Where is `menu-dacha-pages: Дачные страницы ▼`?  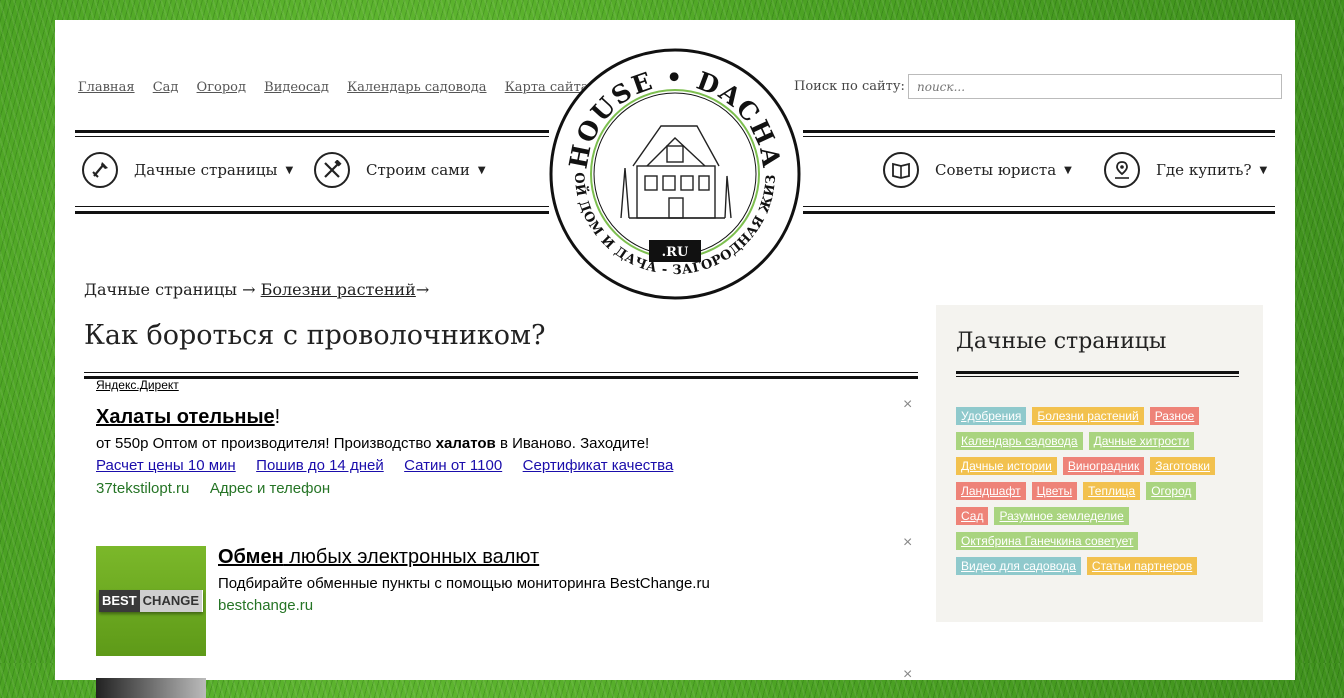 menu-dacha-pages: Дачные страницы ▼ is located at coordinates (187, 170).